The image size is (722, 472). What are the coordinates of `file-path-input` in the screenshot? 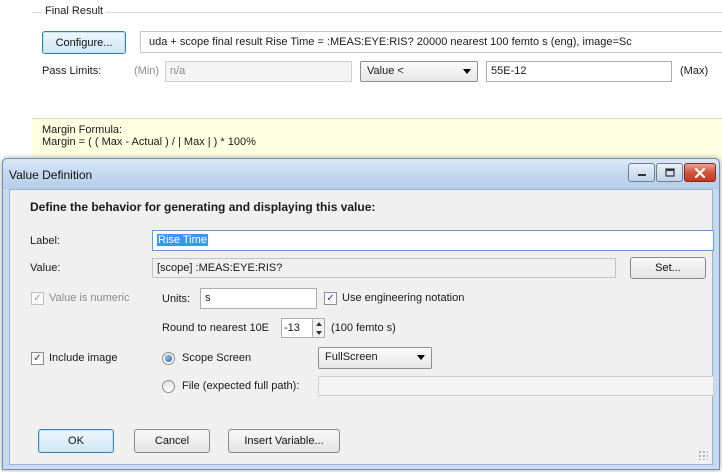 It's located at (516, 386).